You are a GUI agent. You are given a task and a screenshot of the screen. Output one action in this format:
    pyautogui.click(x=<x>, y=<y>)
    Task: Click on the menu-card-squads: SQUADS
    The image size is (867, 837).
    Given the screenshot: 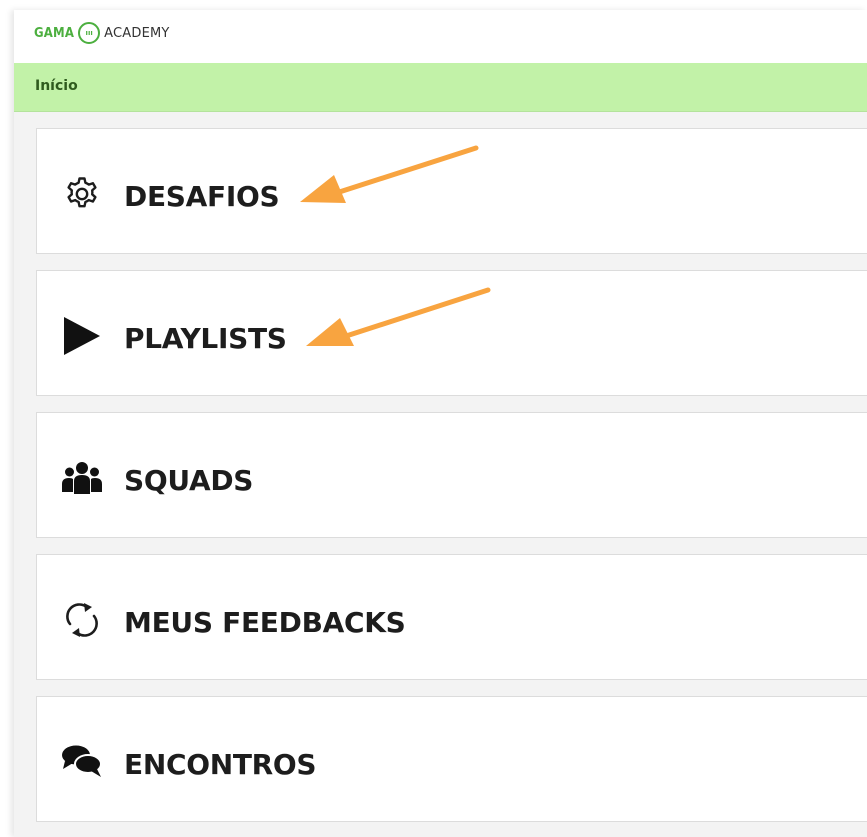 What is the action you would take?
    pyautogui.click(x=451, y=475)
    